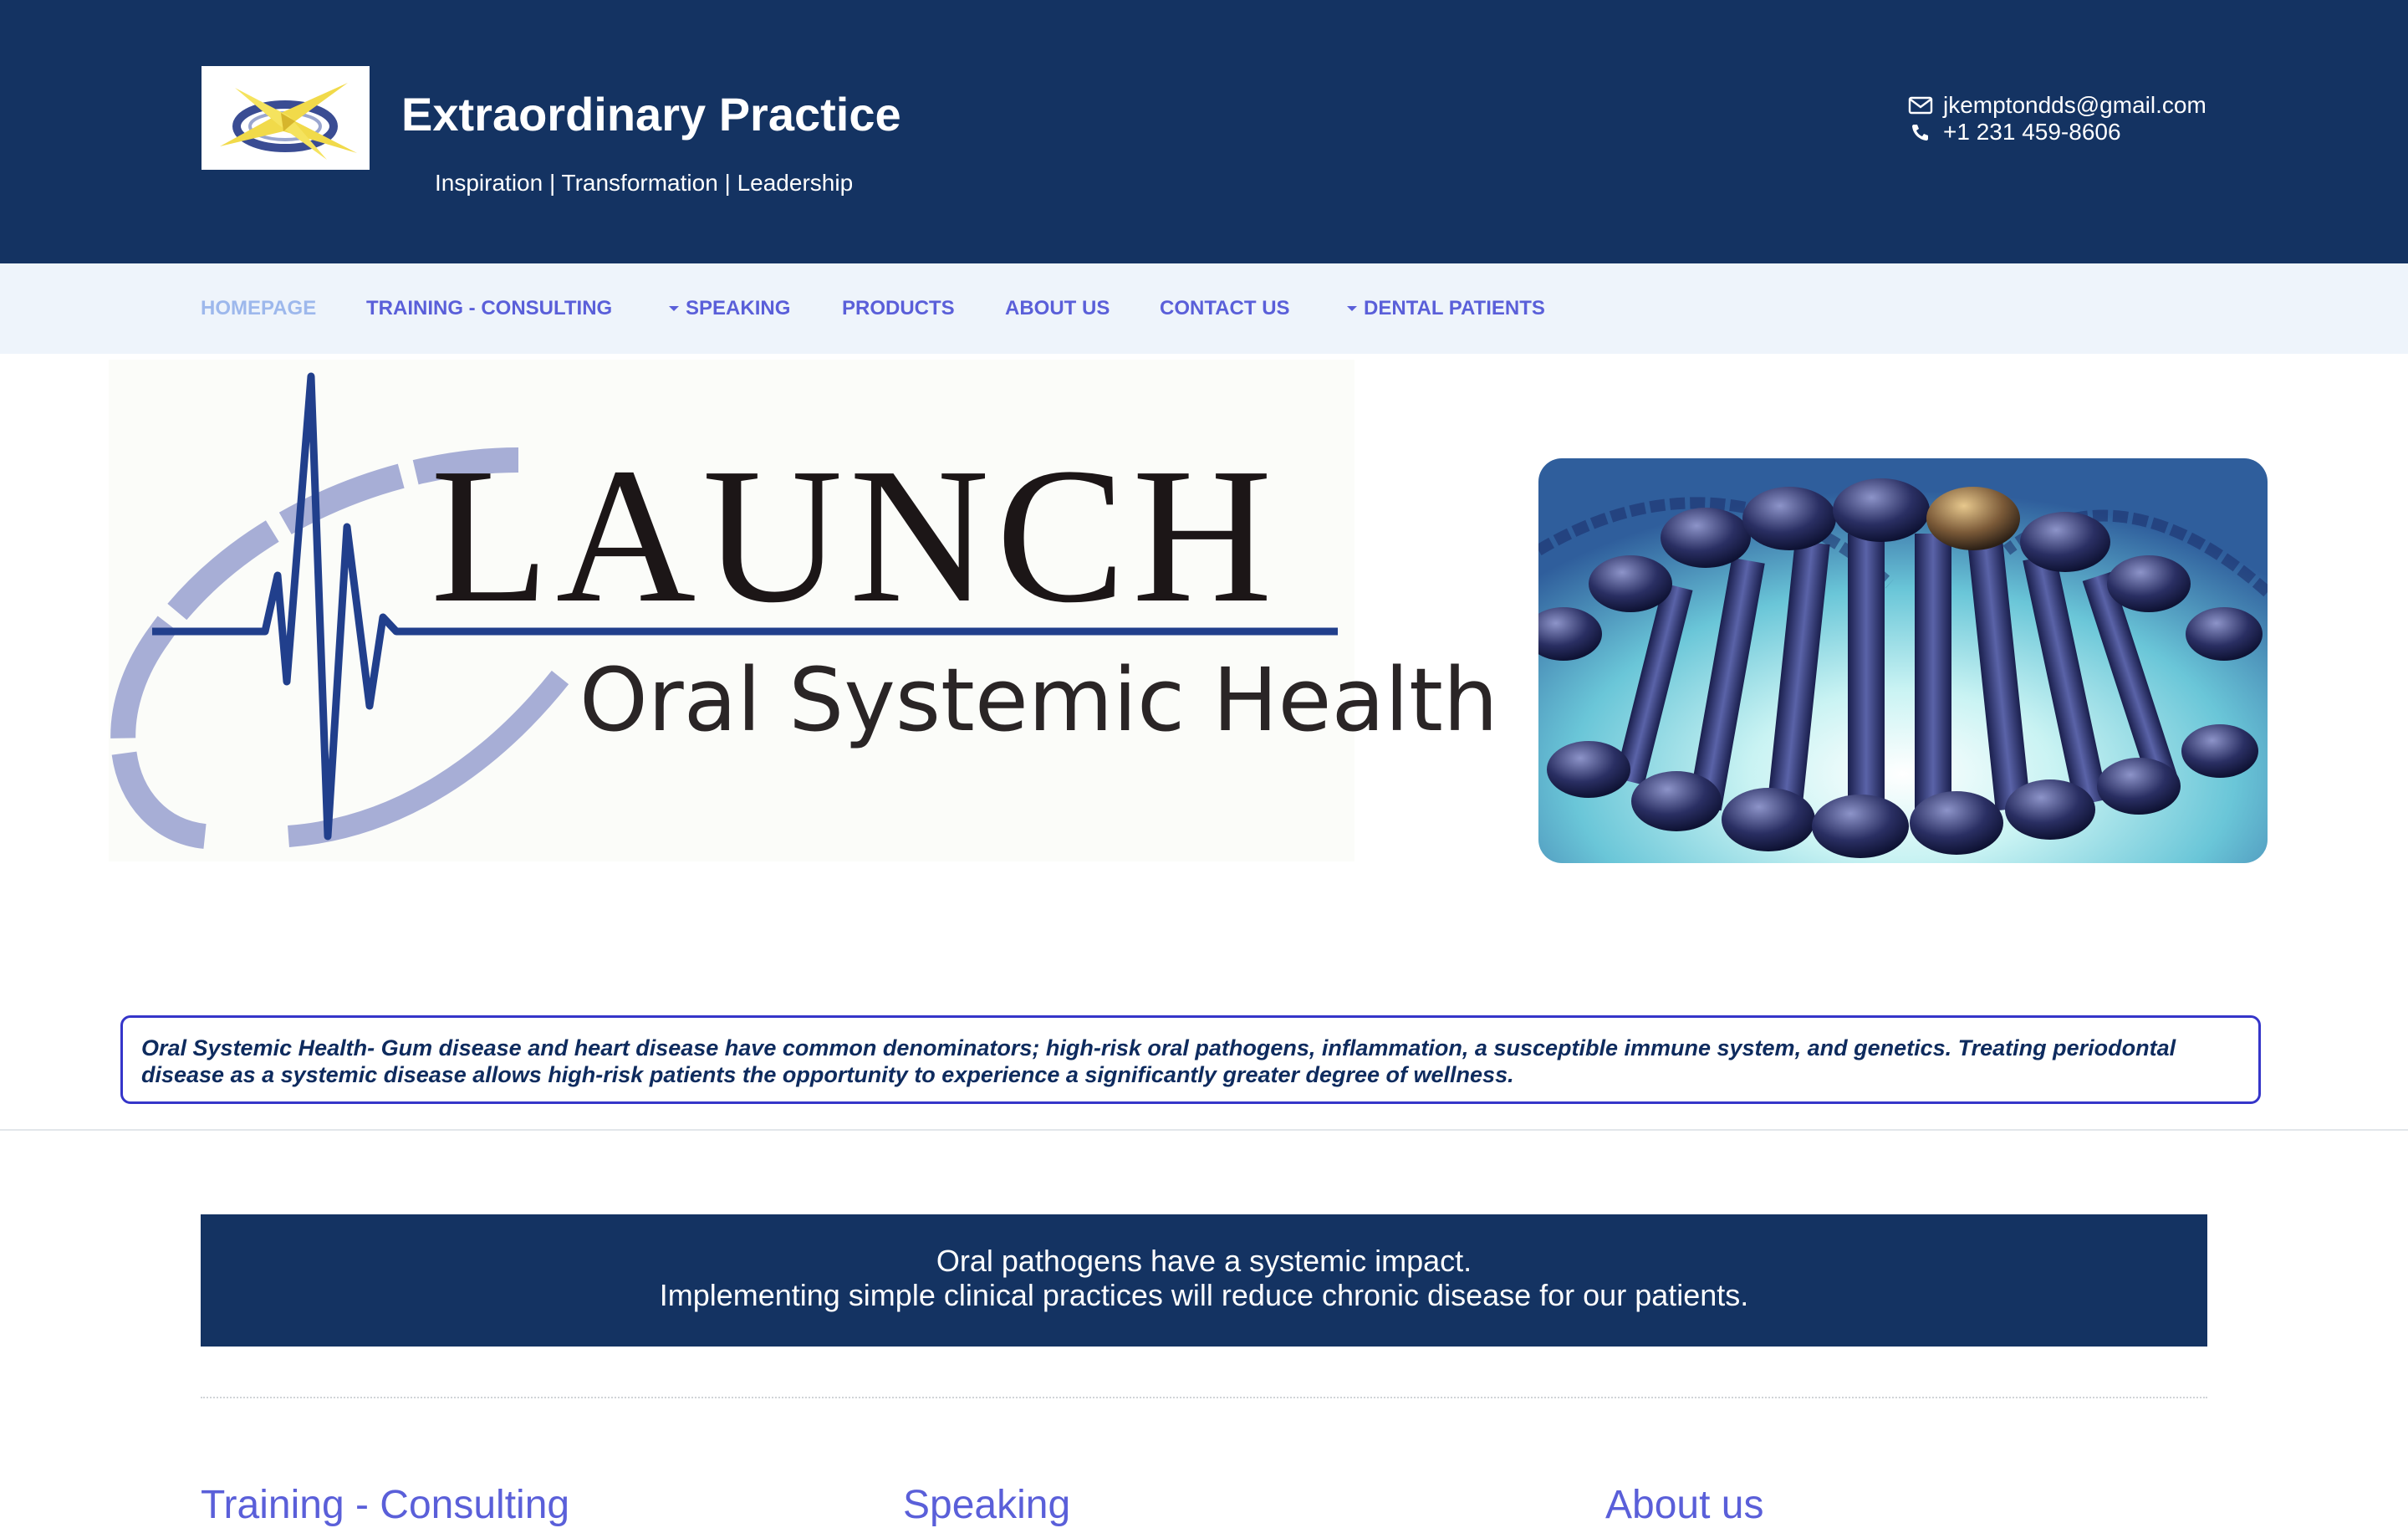 The width and height of the screenshot is (2408, 1528). Describe the element at coordinates (651, 114) in the screenshot. I see `site-title: Extraordinary Practice` at that location.